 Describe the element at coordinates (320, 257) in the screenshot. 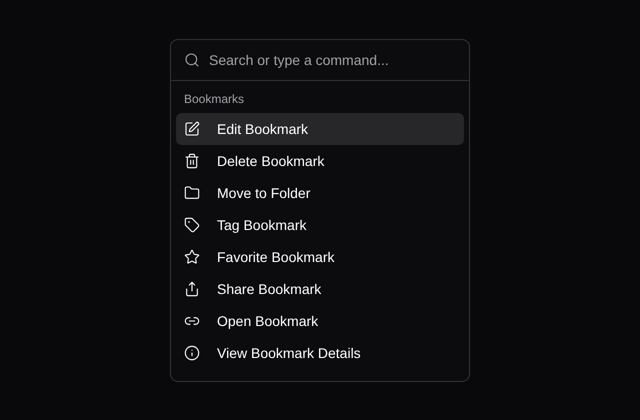

I see `menu-item: Favorite Bookmark` at that location.